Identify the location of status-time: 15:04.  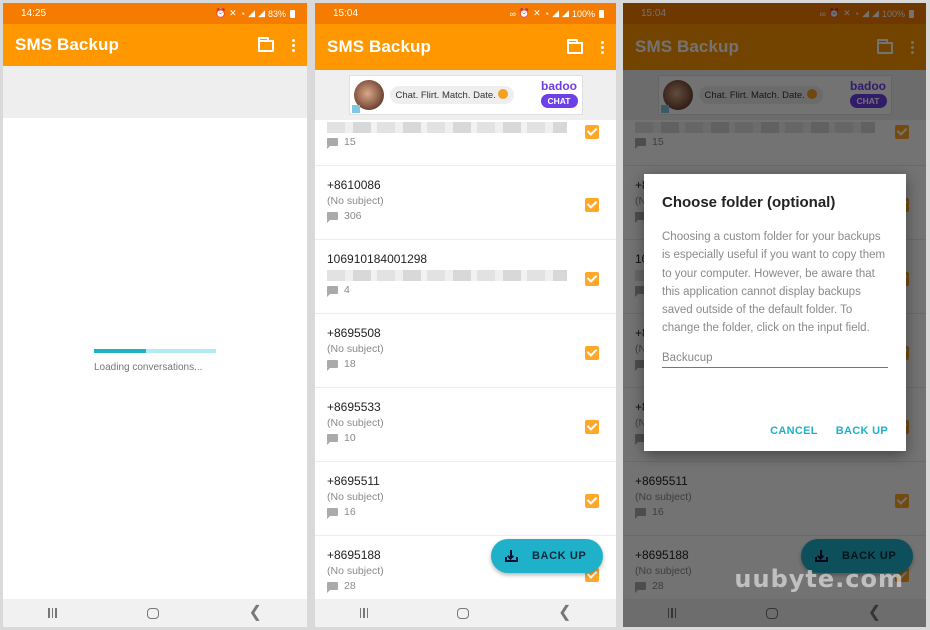
(346, 13).